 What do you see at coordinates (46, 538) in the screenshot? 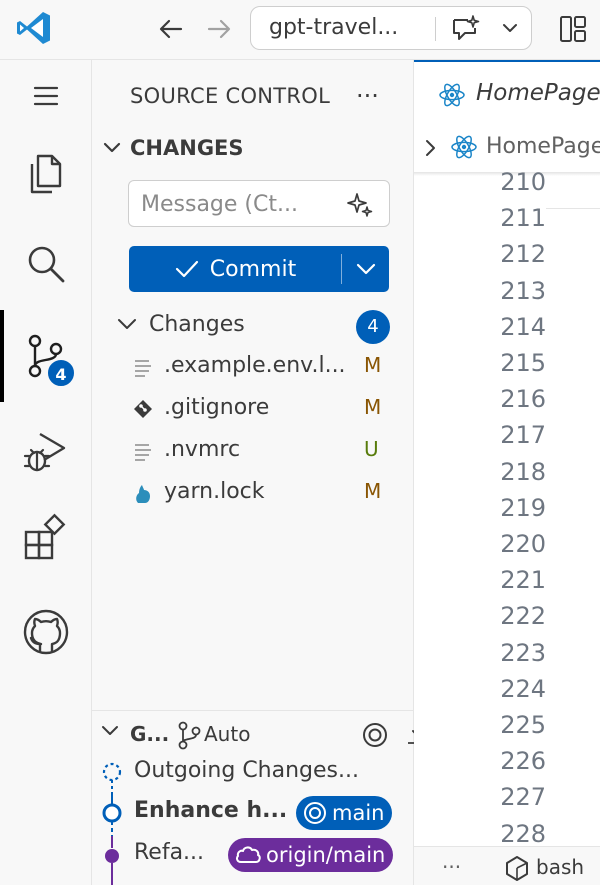
I see `extensions-icon` at bounding box center [46, 538].